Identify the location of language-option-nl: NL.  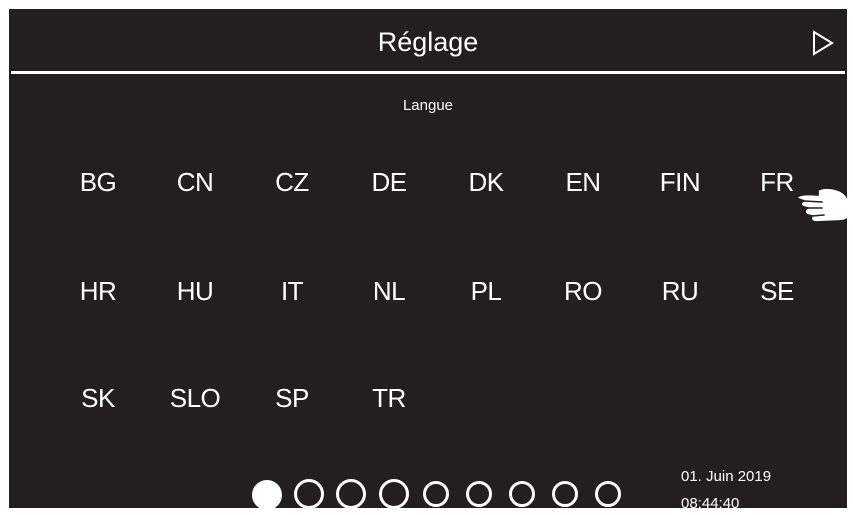
(389, 291).